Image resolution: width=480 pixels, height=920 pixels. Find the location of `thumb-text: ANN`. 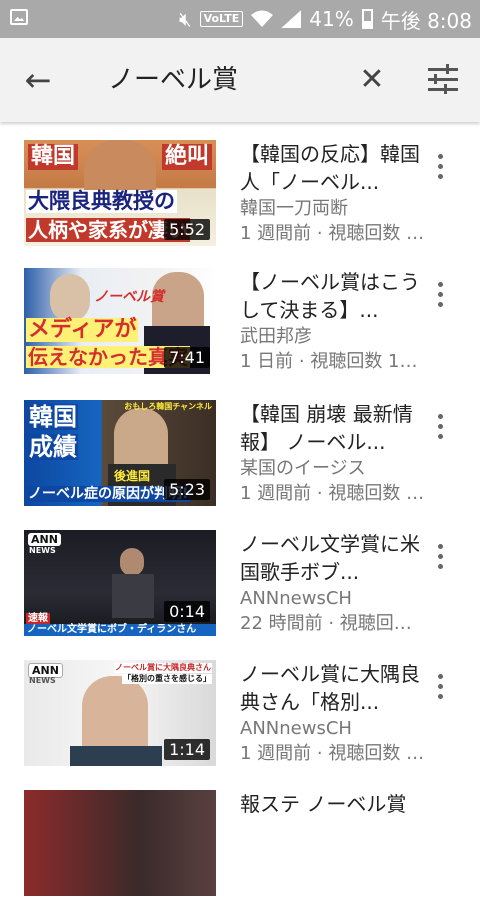

thumb-text: ANN is located at coordinates (44, 539).